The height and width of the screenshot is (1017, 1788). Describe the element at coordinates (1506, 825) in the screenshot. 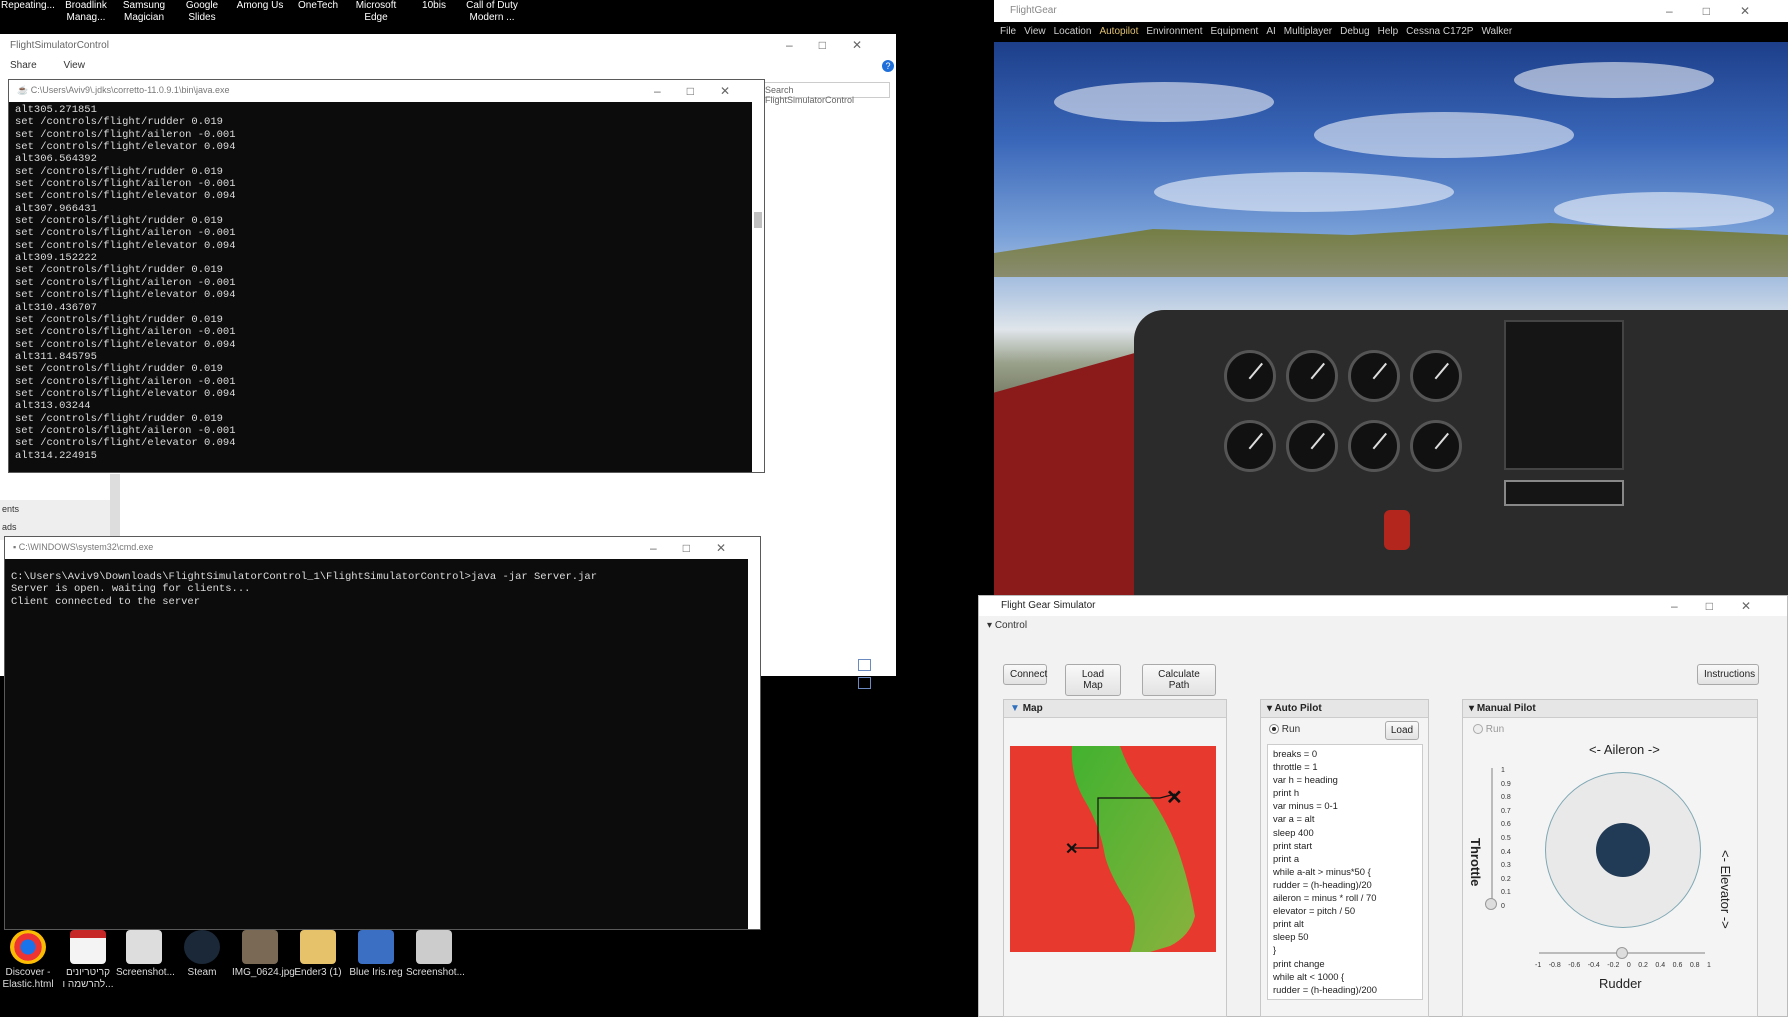

I see `throttle-tick-label: 0.6` at that location.